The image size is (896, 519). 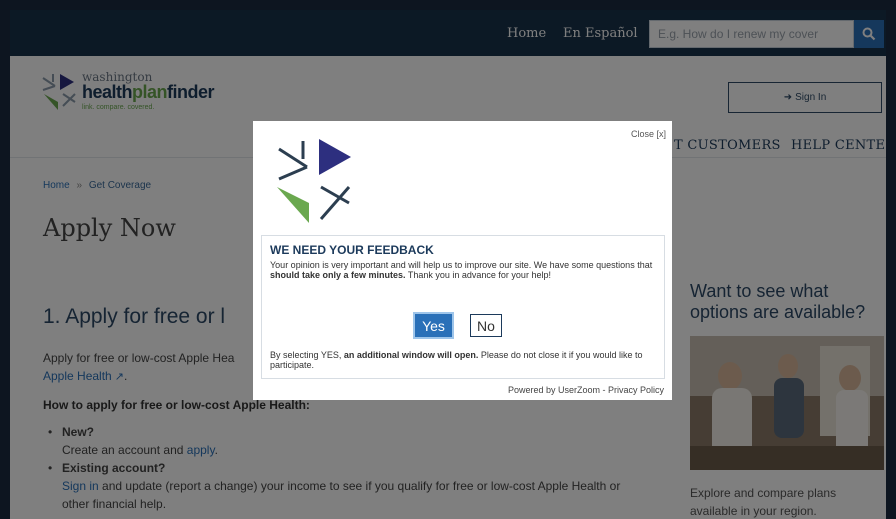 What do you see at coordinates (307, 355) in the screenshot?
I see `feedback-note-text: By selecting YES,` at bounding box center [307, 355].